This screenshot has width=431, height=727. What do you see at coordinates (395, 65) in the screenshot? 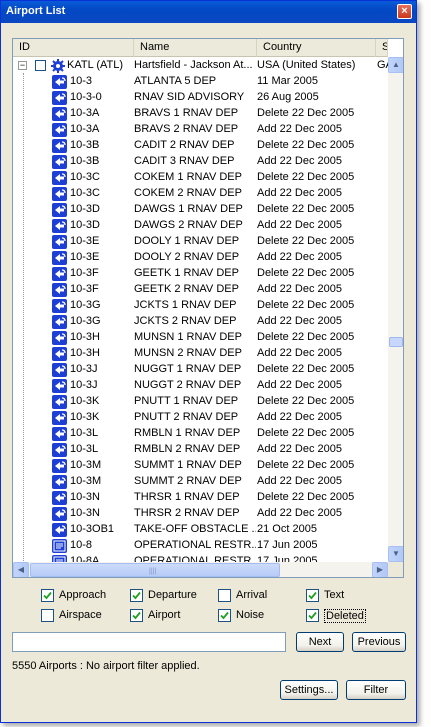
I see `scroll-up-button: ▲` at bounding box center [395, 65].